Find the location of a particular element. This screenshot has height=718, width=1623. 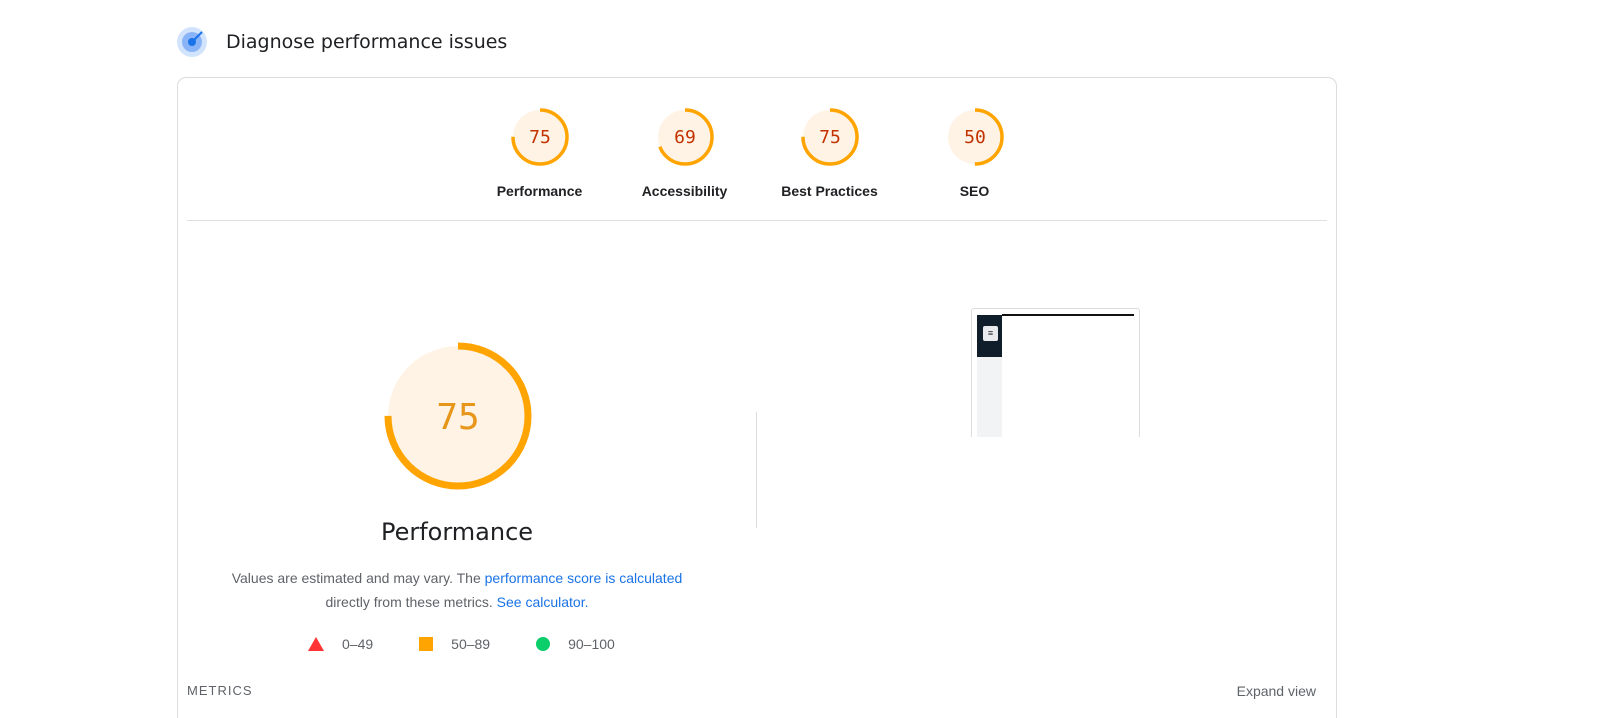

triangle-icon is located at coordinates (316, 644).